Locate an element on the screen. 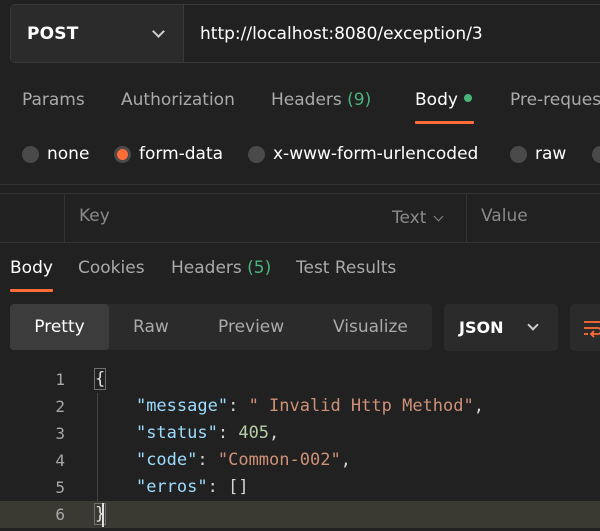 This screenshot has height=531, width=600. code-line: 2 "message": " Invalid Http Method", is located at coordinates (300, 406).